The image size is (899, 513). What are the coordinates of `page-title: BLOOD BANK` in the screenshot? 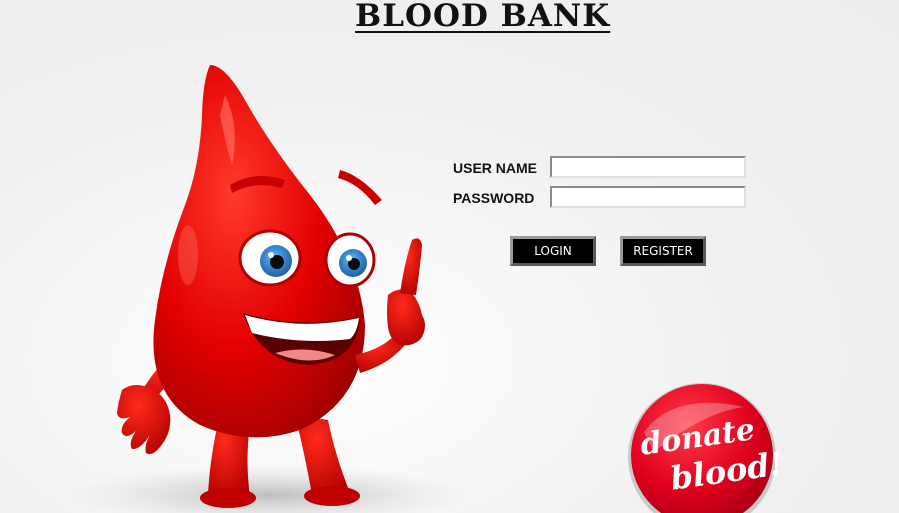 It's located at (483, 17).